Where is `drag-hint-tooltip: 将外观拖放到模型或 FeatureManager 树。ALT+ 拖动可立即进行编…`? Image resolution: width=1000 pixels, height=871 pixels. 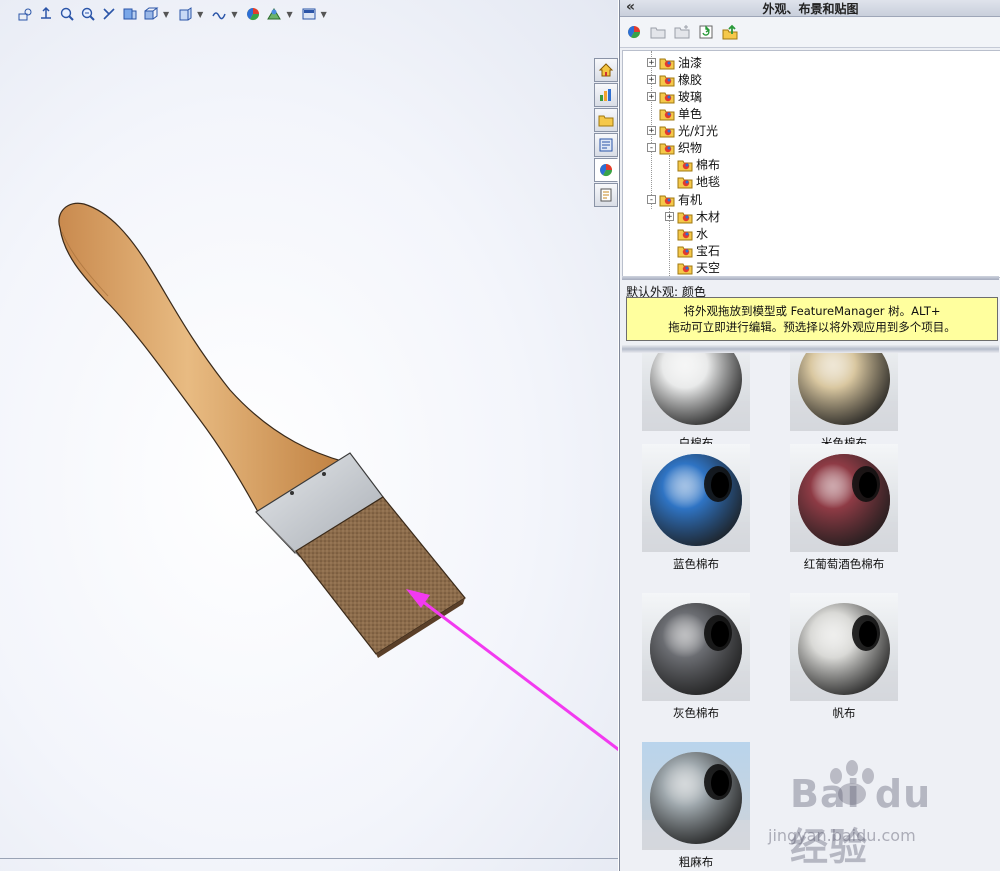 drag-hint-tooltip: 将外观拖放到模型或 FeatureManager 树。ALT+ 拖动可立即进行编… is located at coordinates (812, 319).